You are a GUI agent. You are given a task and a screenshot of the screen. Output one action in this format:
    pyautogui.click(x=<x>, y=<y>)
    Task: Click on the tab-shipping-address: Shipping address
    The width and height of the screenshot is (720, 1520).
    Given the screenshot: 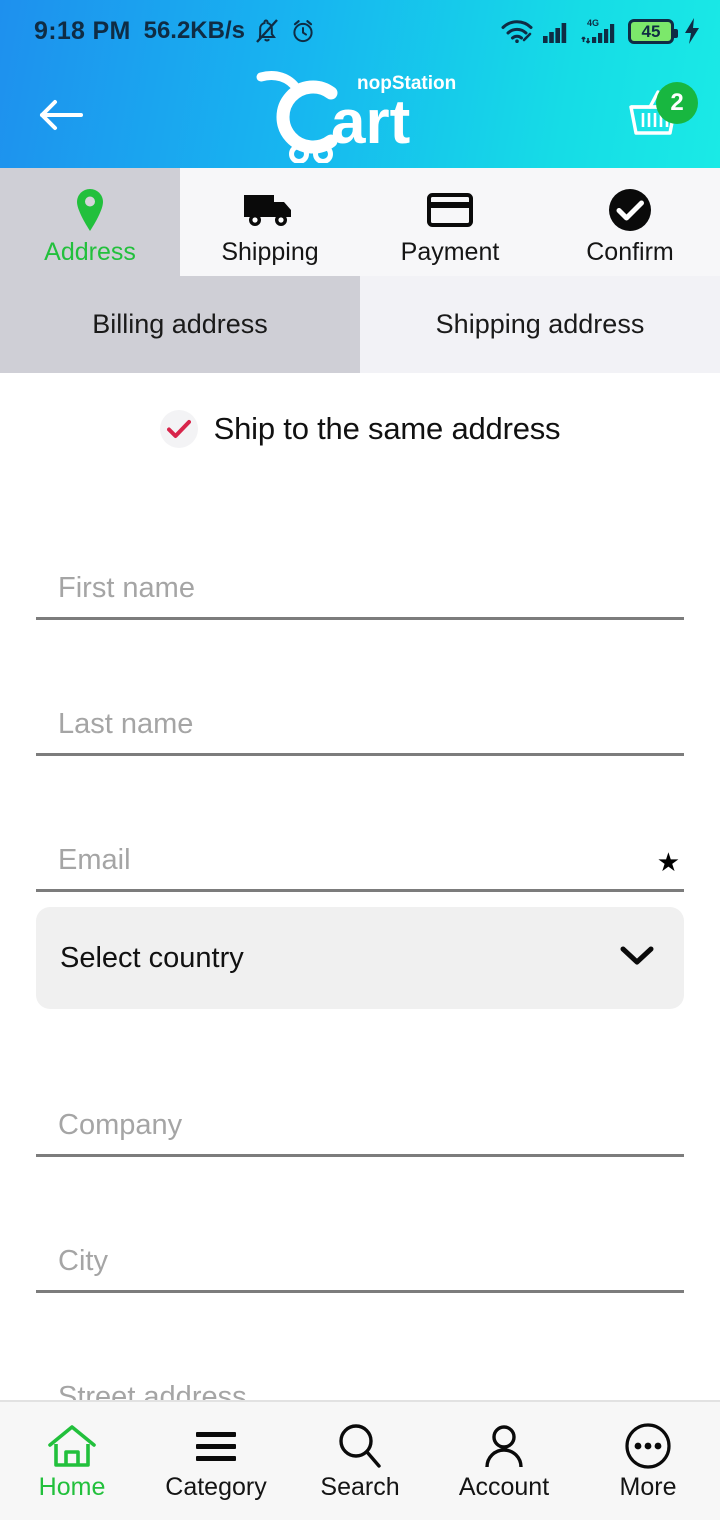 What is the action you would take?
    pyautogui.click(x=540, y=324)
    